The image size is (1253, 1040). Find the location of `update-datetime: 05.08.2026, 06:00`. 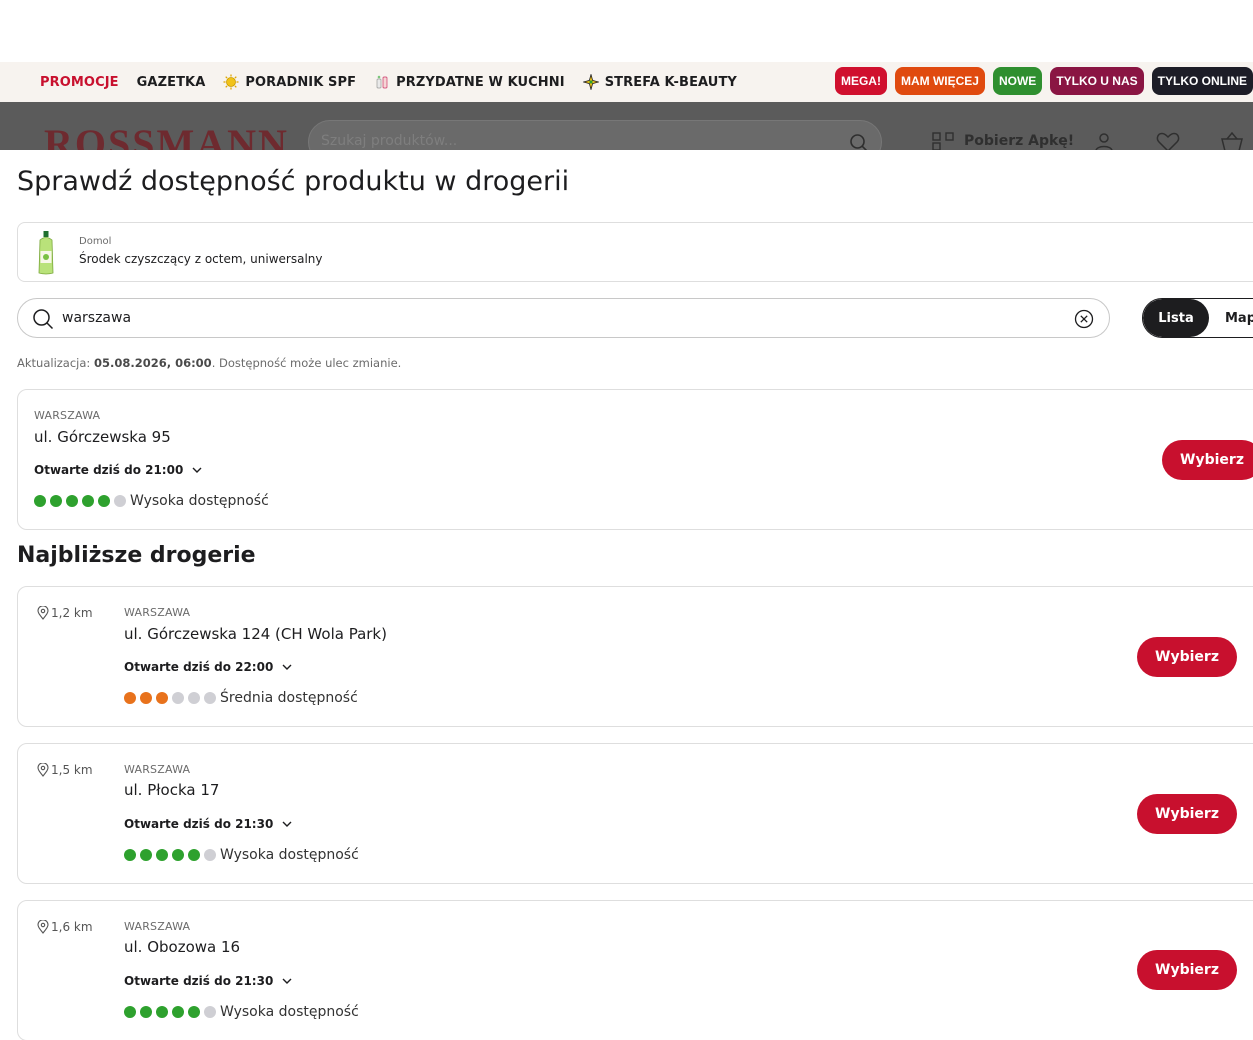

update-datetime: 05.08.2026, 06:00 is located at coordinates (152, 363).